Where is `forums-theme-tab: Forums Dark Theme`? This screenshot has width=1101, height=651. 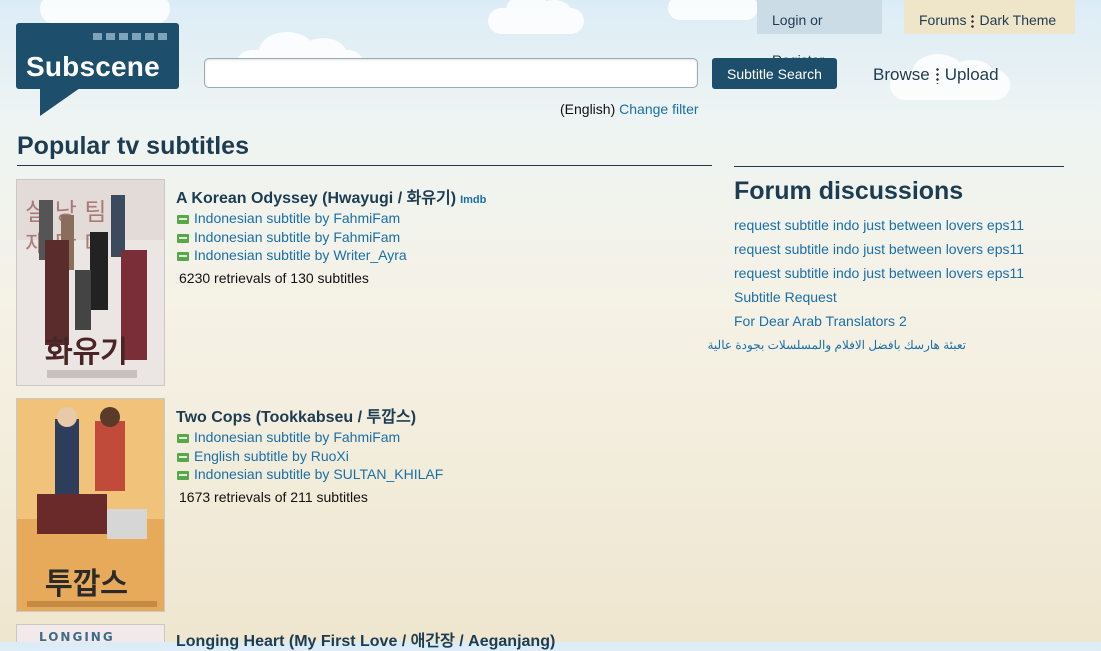
forums-theme-tab: Forums Dark Theme is located at coordinates (989, 17).